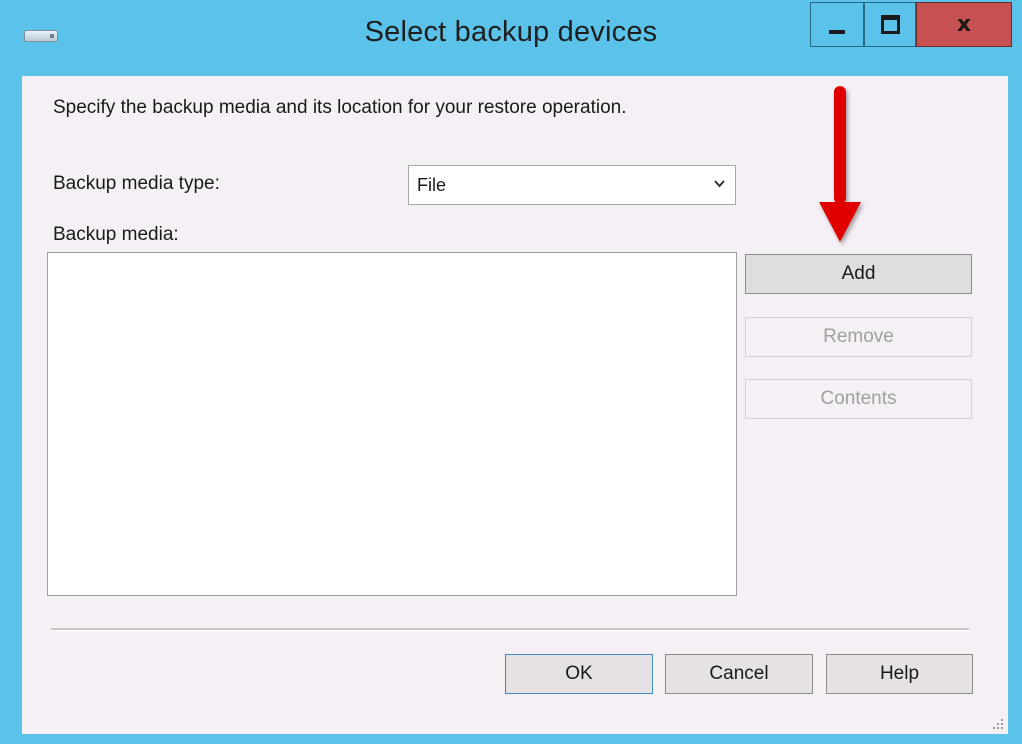  What do you see at coordinates (837, 24) in the screenshot?
I see `minimize-button` at bounding box center [837, 24].